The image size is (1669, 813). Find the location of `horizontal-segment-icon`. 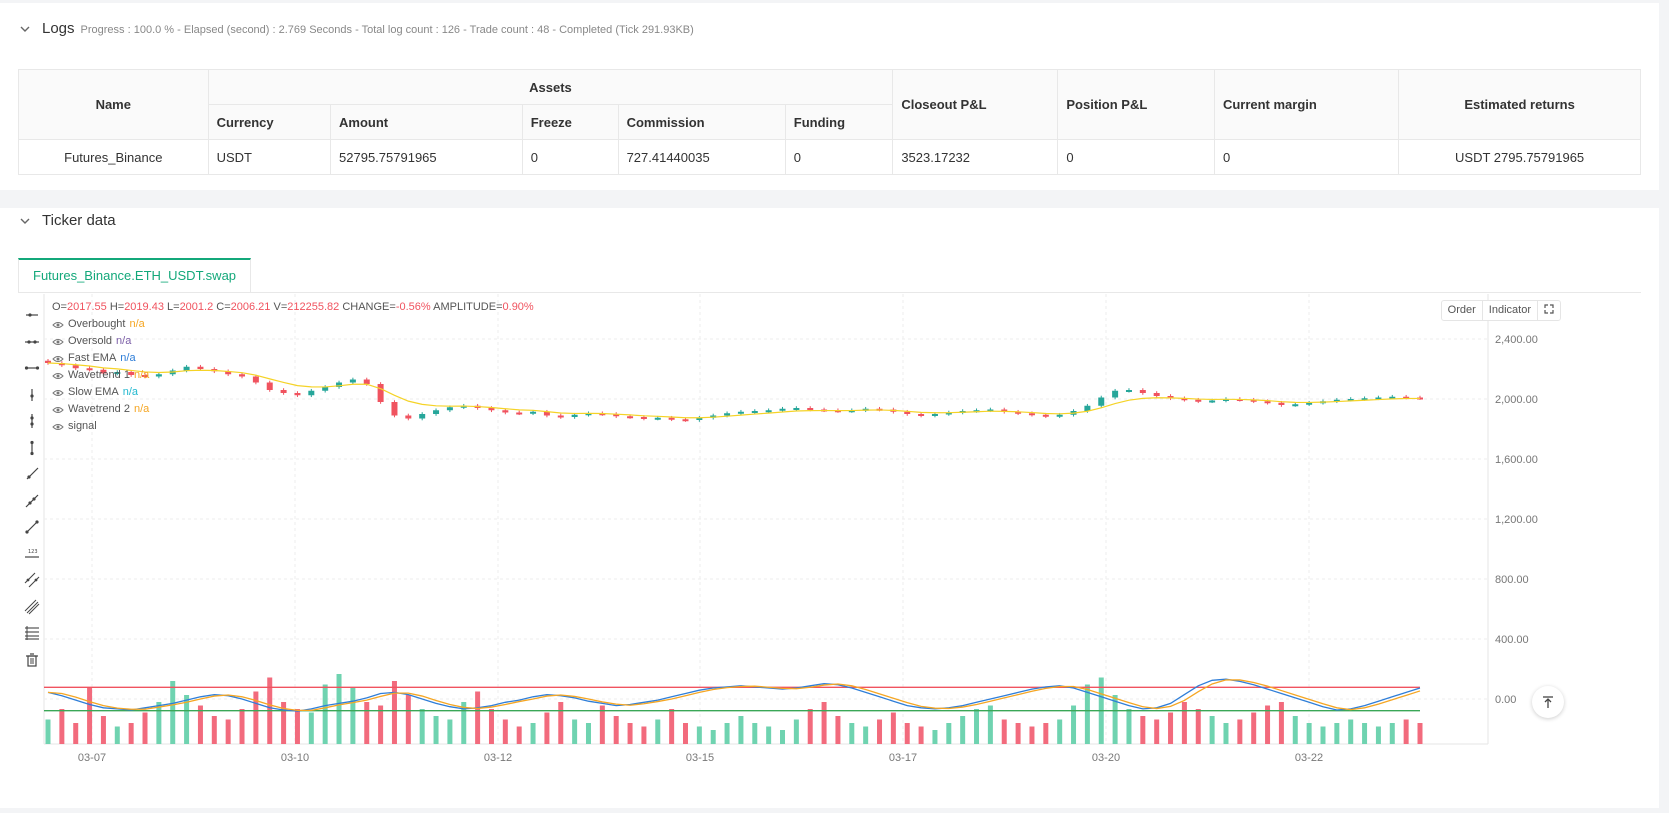

horizontal-segment-icon is located at coordinates (32, 368).